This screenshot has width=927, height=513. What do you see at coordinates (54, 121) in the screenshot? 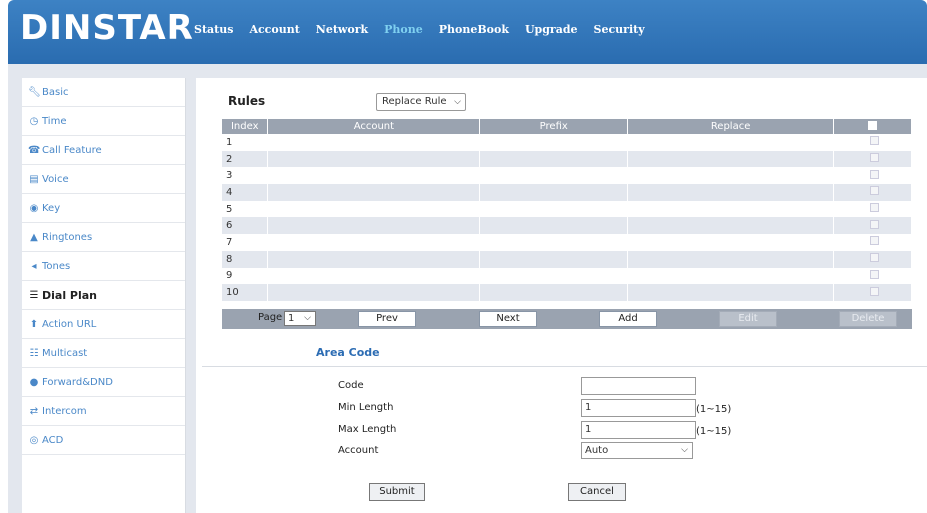
I see `sidebar-item-label: Time` at bounding box center [54, 121].